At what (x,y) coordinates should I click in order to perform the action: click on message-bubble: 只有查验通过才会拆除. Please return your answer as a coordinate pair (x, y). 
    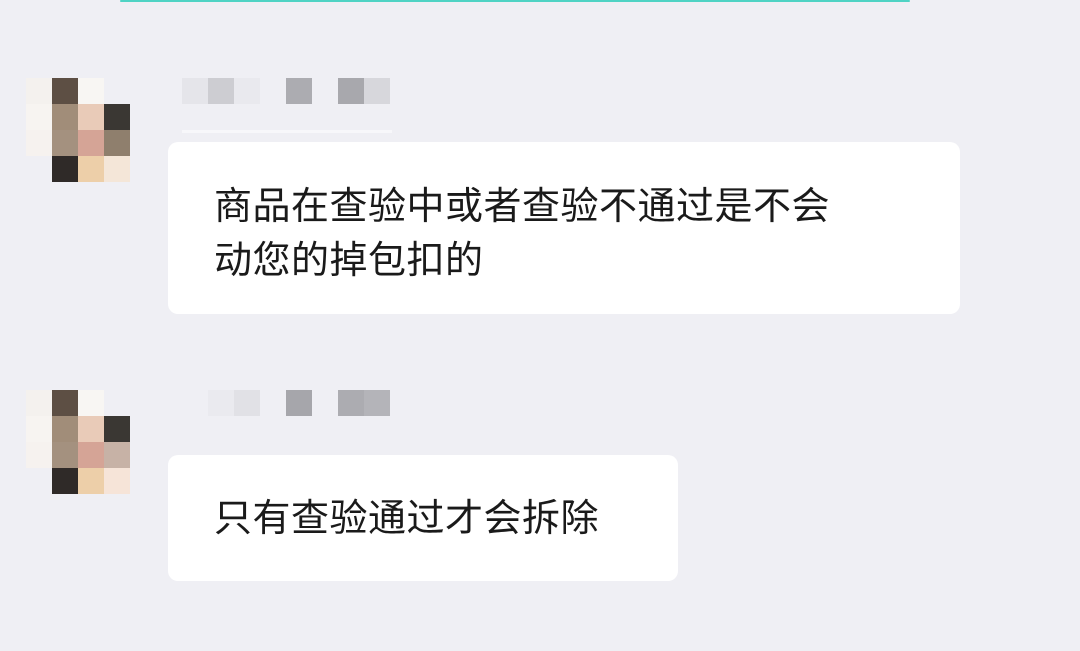
    Looking at the image, I should click on (423, 518).